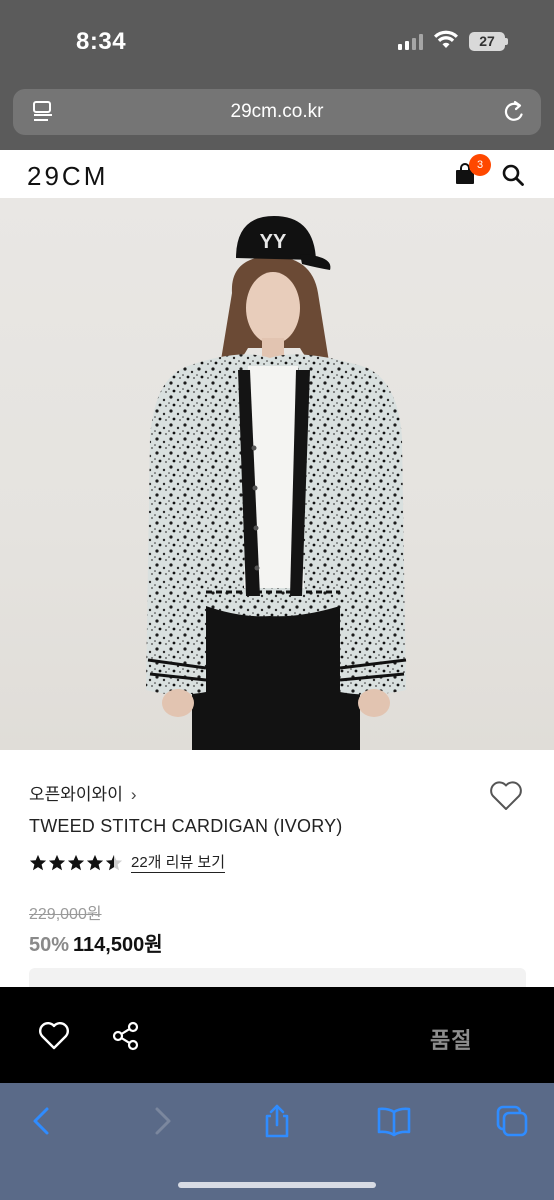  I want to click on review-link: 22개 리뷰 보기, so click(178, 863).